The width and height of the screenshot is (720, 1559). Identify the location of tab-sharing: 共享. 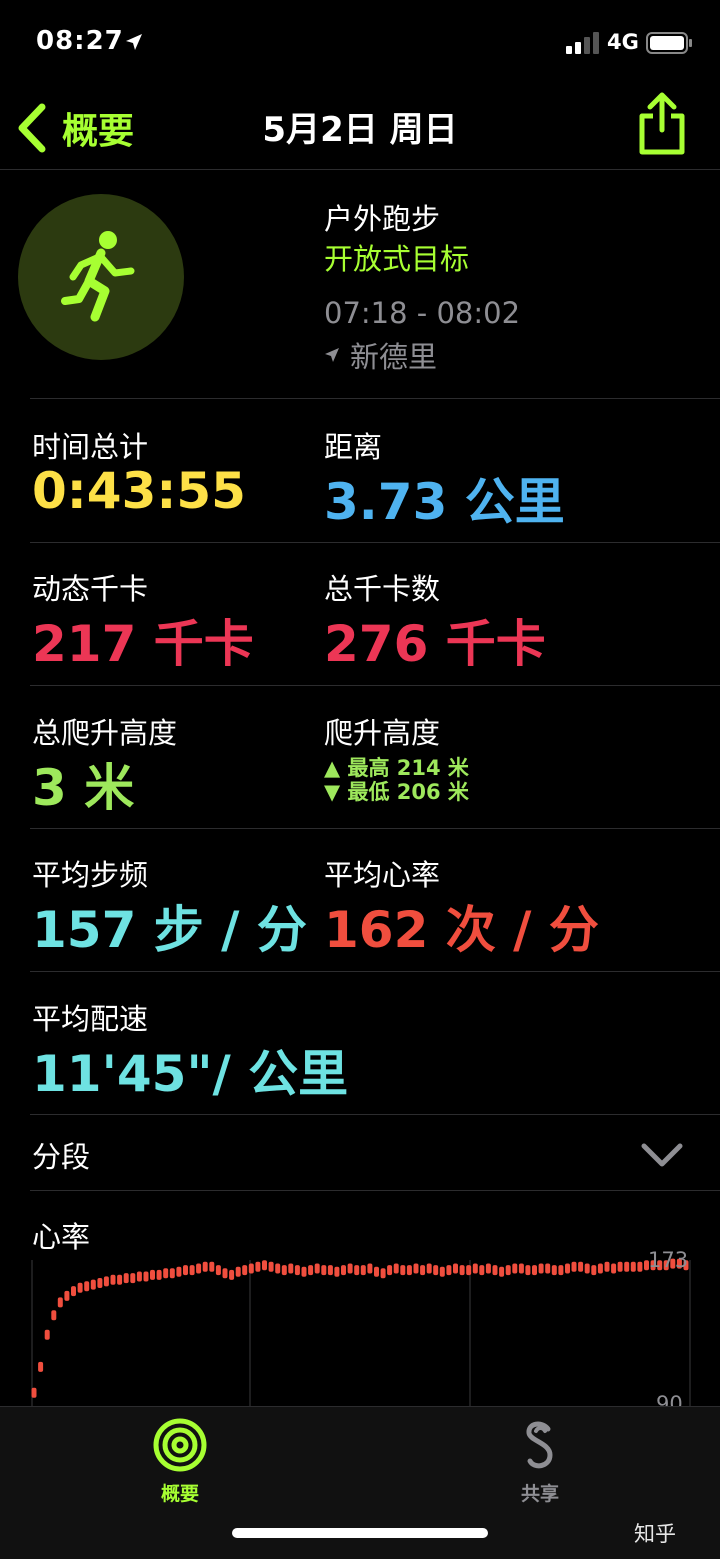
(540, 1461).